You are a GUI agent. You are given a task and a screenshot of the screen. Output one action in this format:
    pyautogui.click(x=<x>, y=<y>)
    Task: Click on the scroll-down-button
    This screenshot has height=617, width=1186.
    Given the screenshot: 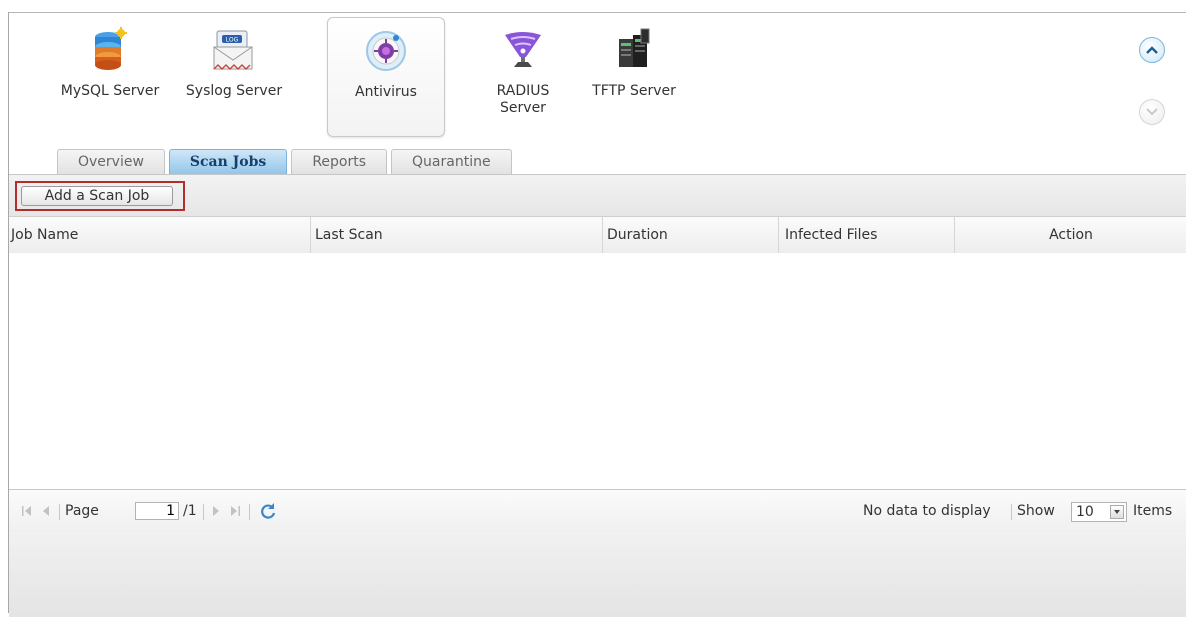 What is the action you would take?
    pyautogui.click(x=1152, y=112)
    